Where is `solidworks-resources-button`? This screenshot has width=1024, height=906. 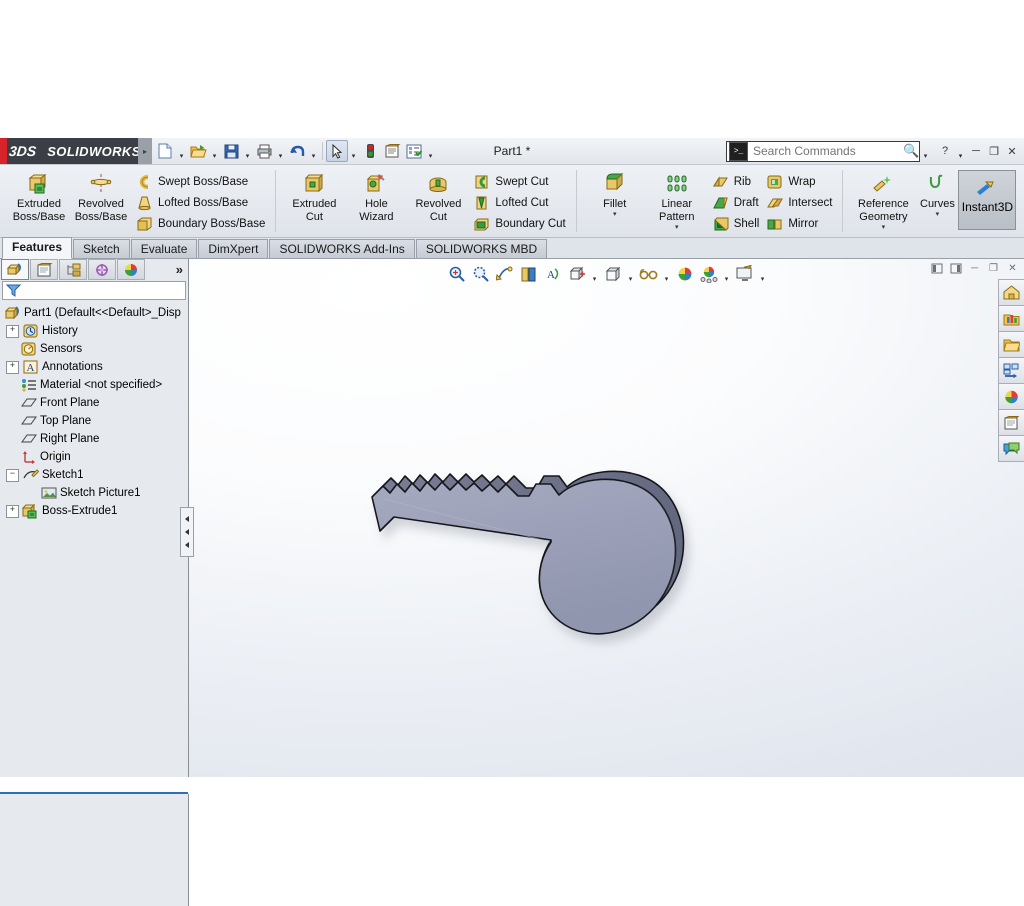
solidworks-resources-button is located at coordinates (1011, 292).